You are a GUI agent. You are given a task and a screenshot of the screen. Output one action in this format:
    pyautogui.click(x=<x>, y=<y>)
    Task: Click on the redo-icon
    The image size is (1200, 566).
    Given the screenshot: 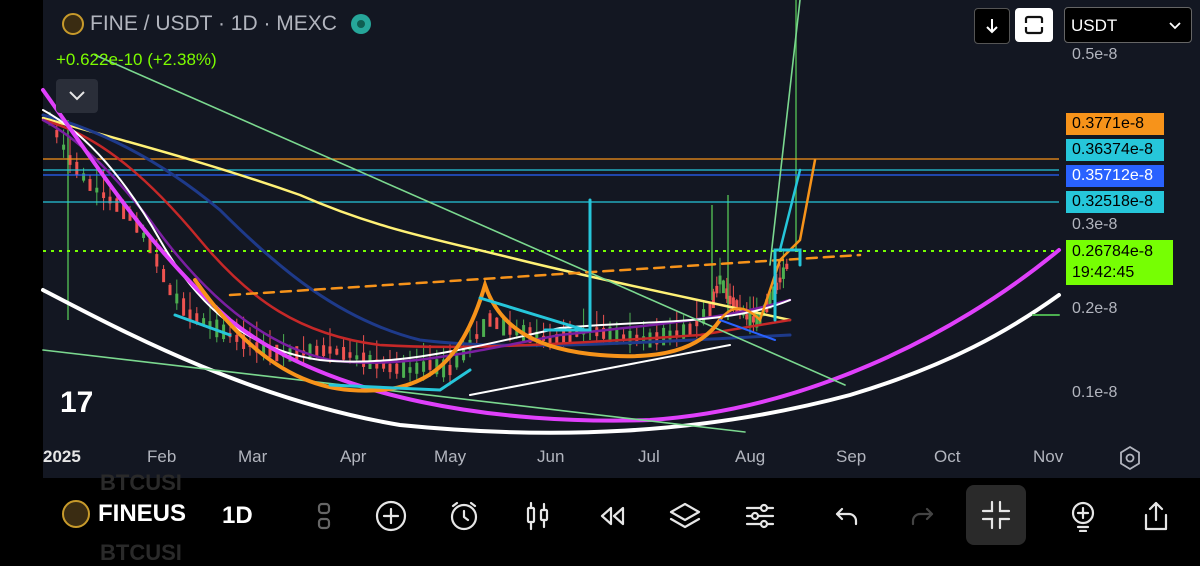 What is the action you would take?
    pyautogui.click(x=922, y=516)
    